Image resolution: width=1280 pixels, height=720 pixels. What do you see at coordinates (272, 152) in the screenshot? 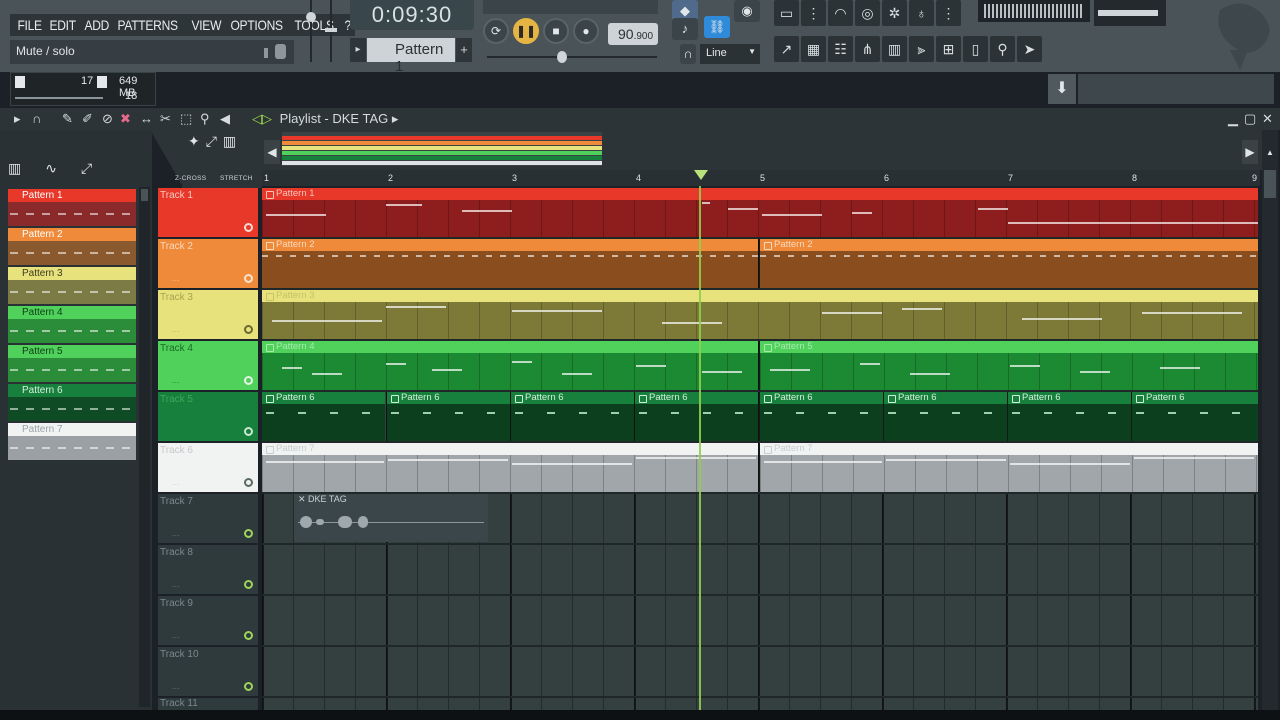
I see `overview-left-icon: ◀` at bounding box center [272, 152].